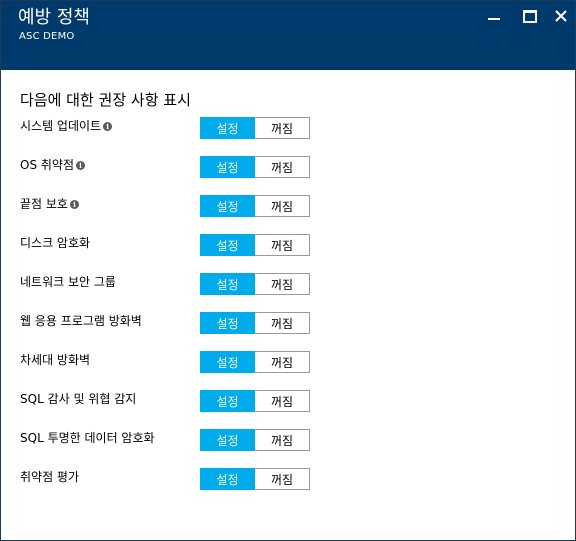 The height and width of the screenshot is (541, 576). What do you see at coordinates (54, 17) in the screenshot?
I see `blade-title: 예방 정책` at bounding box center [54, 17].